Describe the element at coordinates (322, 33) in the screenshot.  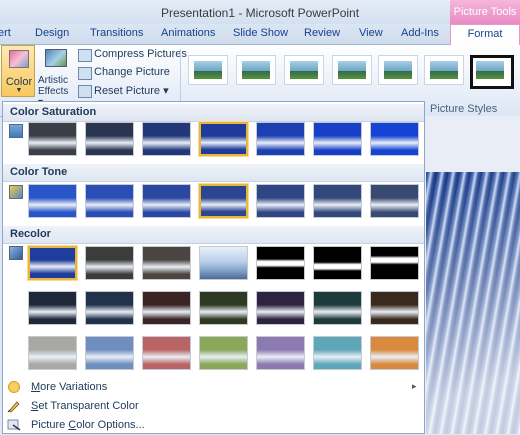
I see `tab-review: Review` at that location.